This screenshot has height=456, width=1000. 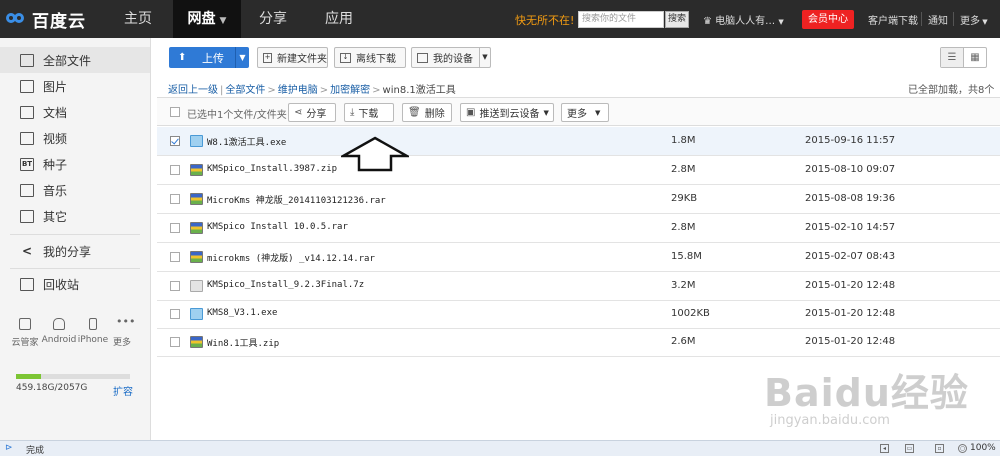 I want to click on sidebar-item-videos: 视频, so click(x=75, y=138).